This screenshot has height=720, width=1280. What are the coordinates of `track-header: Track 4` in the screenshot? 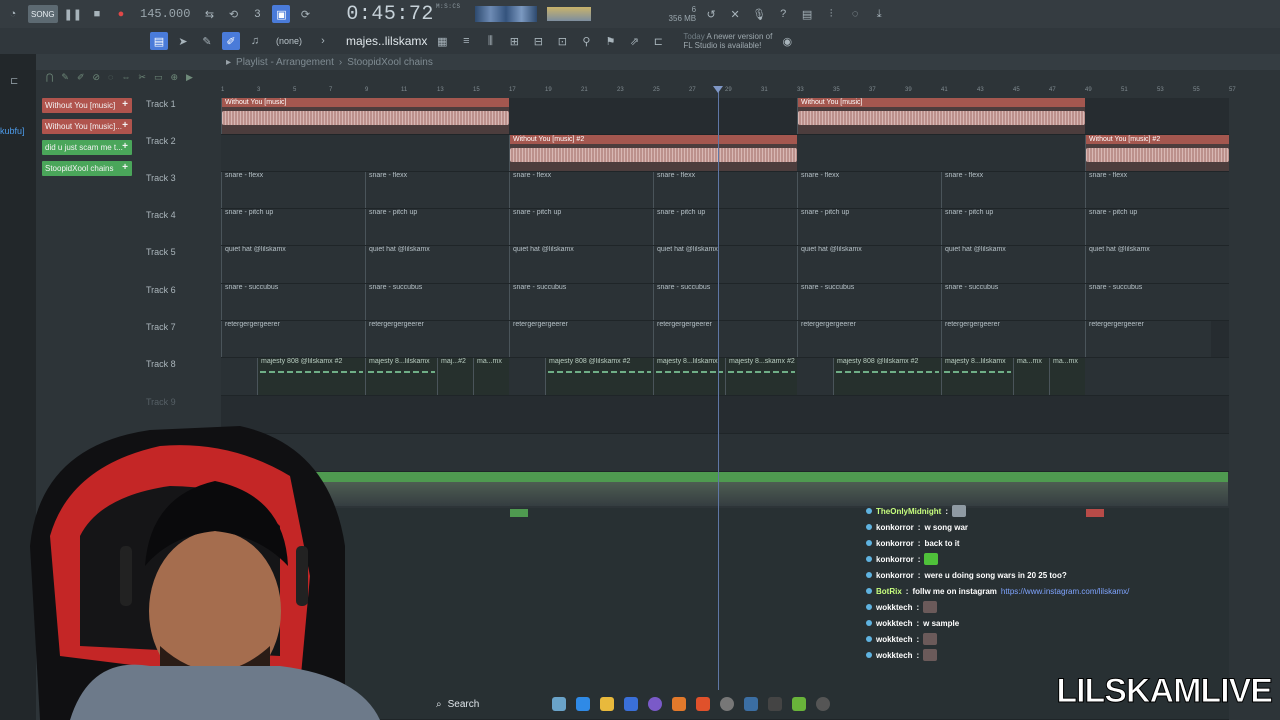 It's located at (182, 215).